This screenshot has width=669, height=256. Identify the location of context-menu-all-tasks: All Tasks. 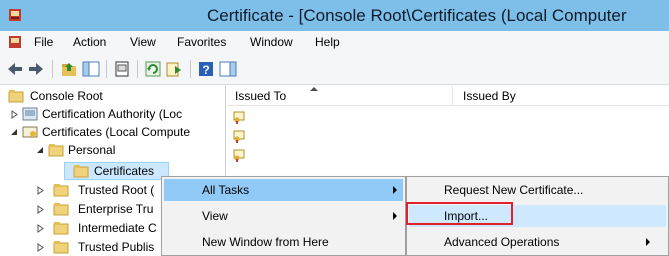
(283, 190).